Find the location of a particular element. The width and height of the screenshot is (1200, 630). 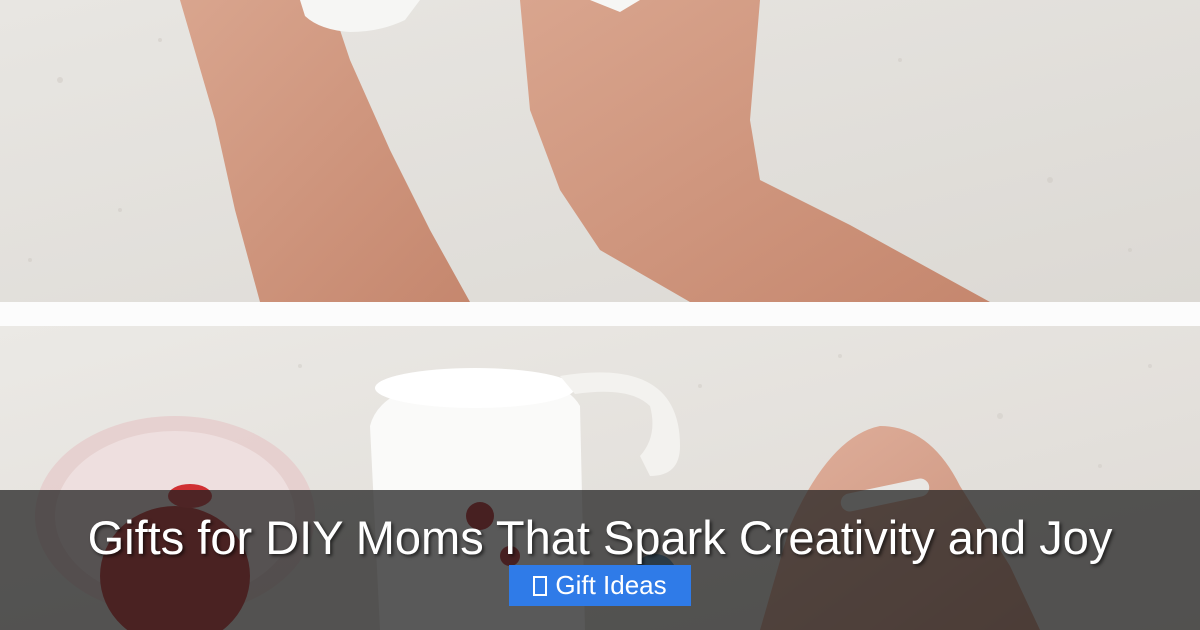

tag-icon is located at coordinates (540, 585).